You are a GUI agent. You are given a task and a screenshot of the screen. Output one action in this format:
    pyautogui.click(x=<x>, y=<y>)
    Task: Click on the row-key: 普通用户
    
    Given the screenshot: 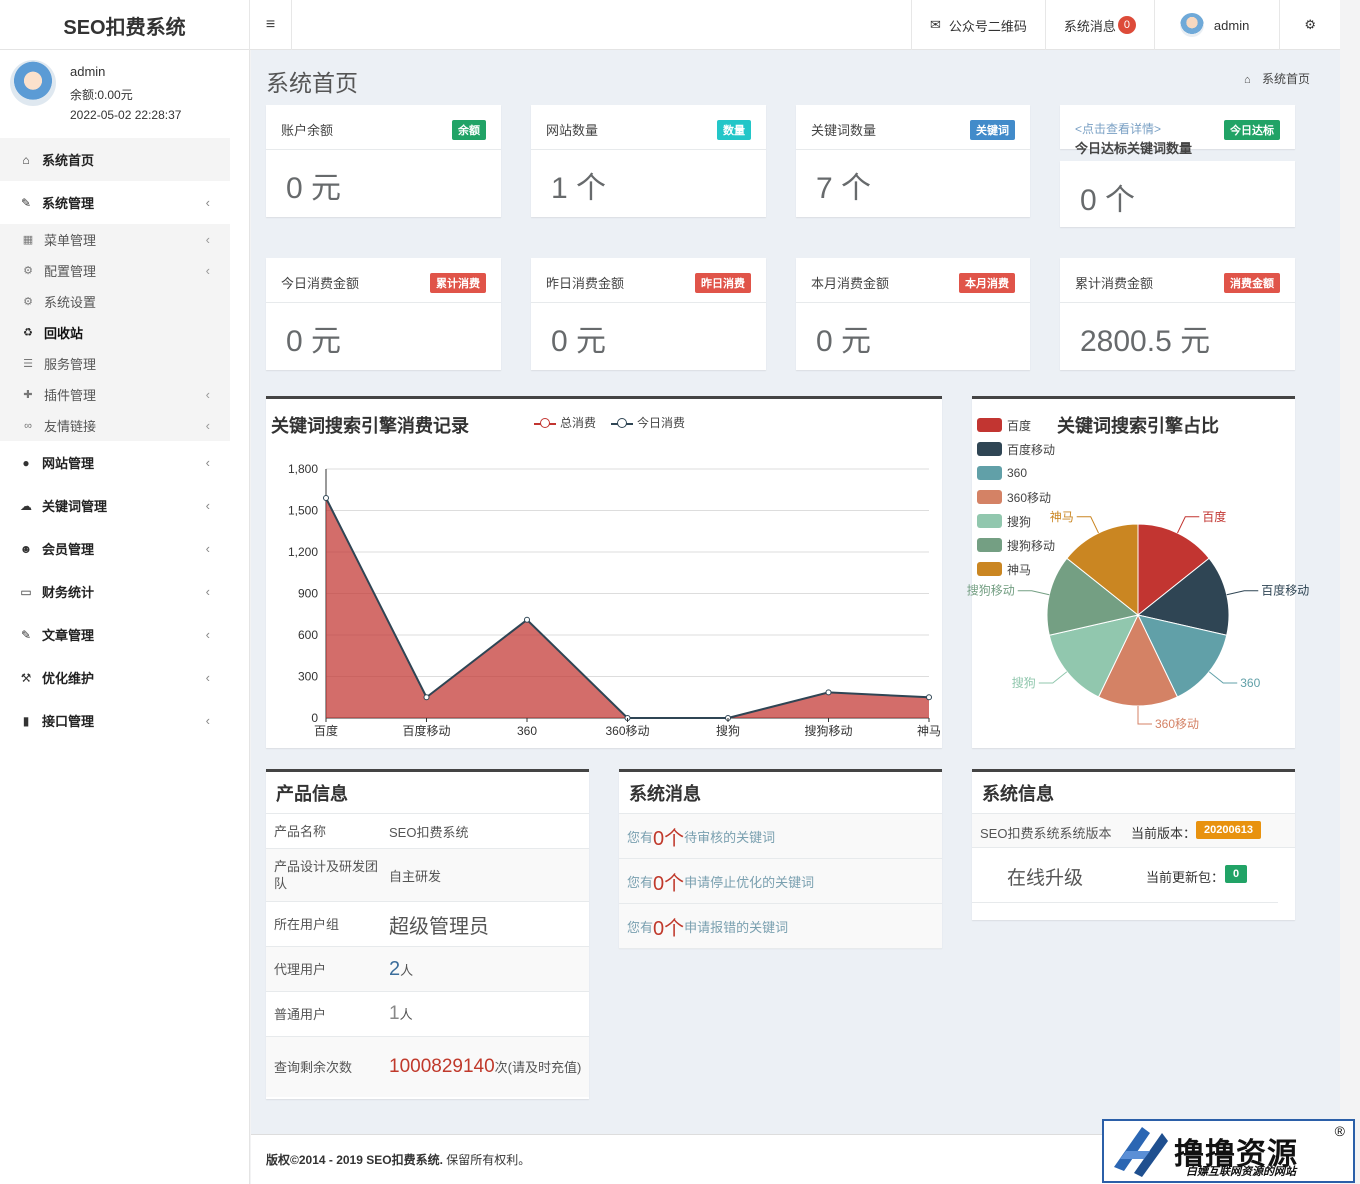 What is the action you would take?
    pyautogui.click(x=300, y=1014)
    